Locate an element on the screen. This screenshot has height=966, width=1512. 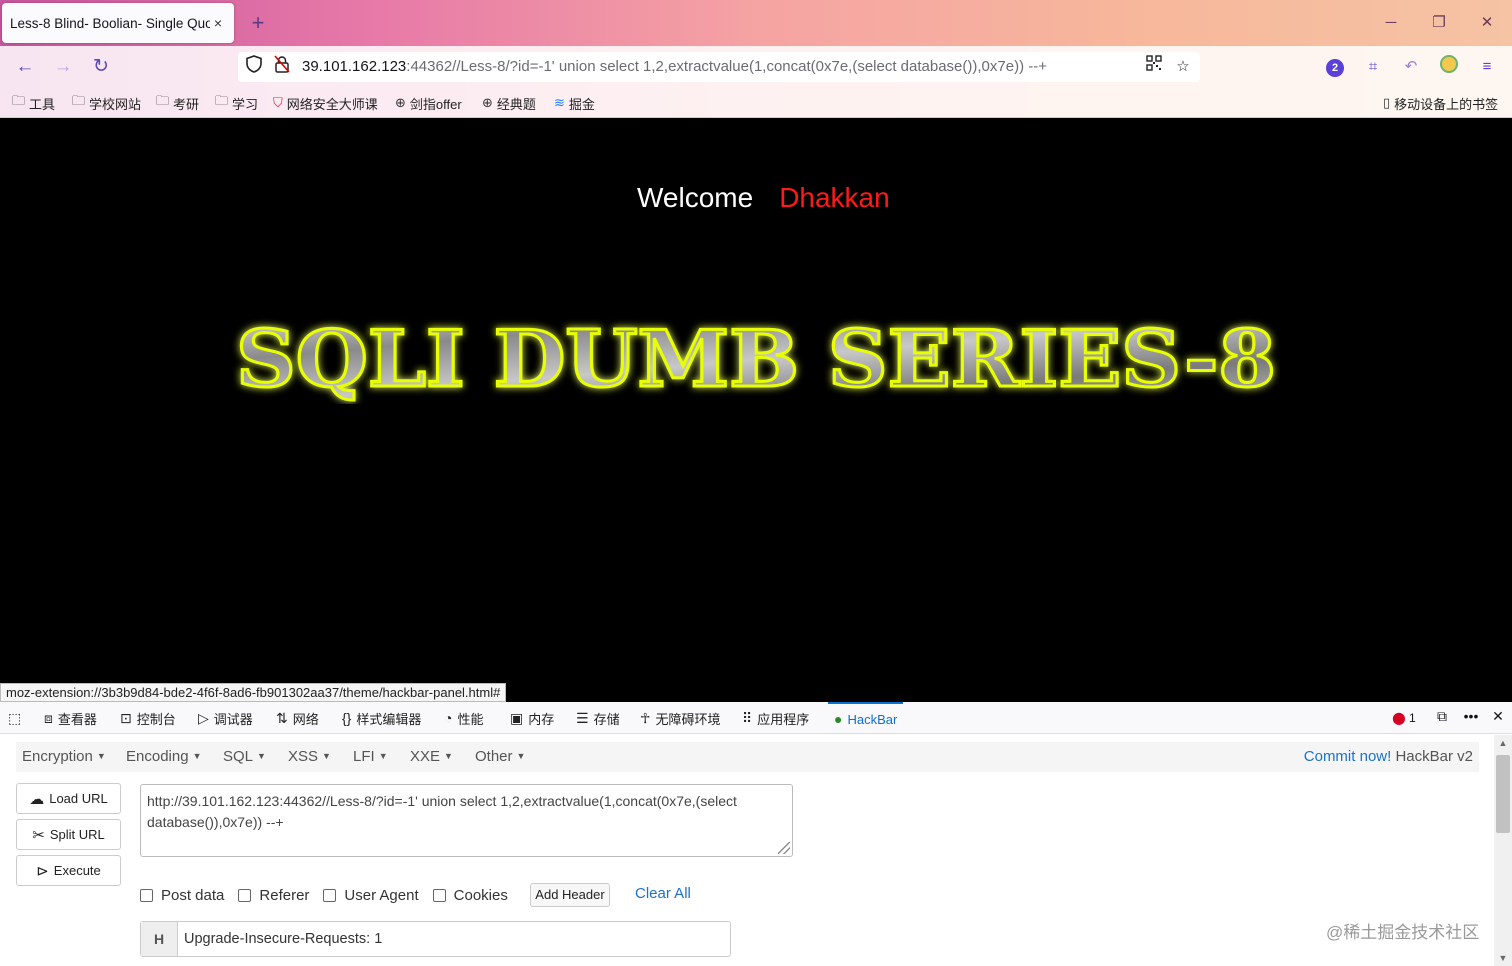
reload-icon: ↻ is located at coordinates (101, 67).